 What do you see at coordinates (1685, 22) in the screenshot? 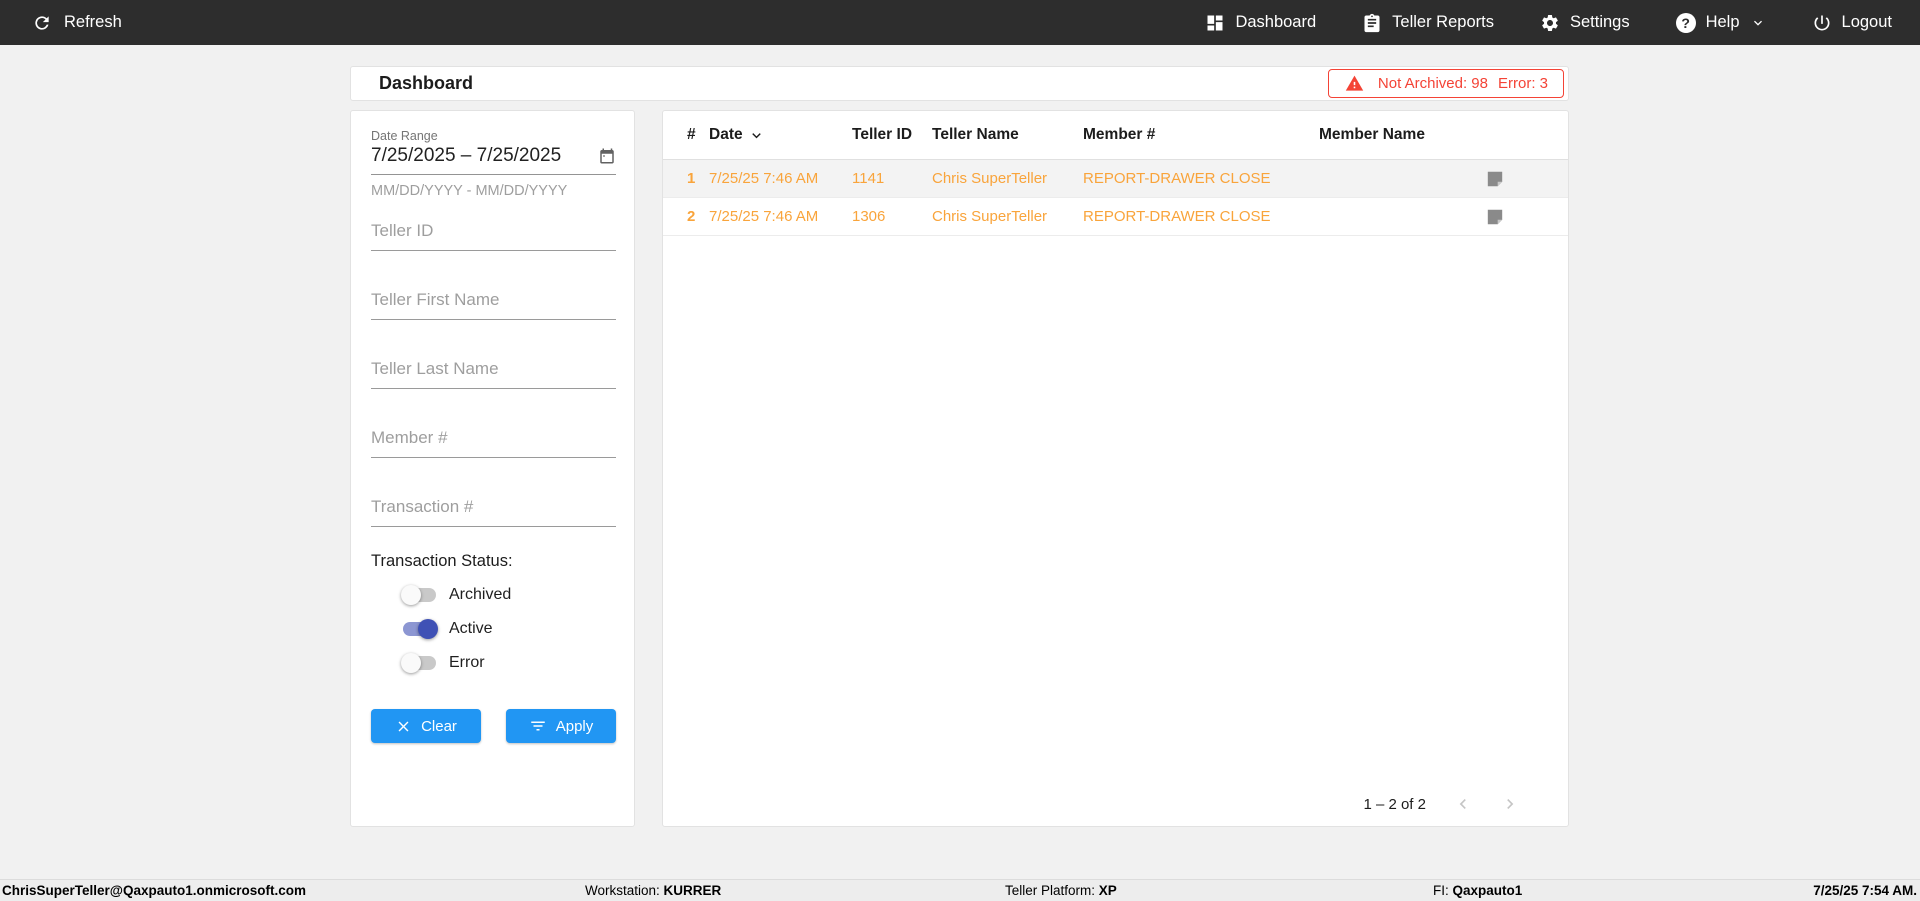
I see `help-icon: ?` at bounding box center [1685, 22].